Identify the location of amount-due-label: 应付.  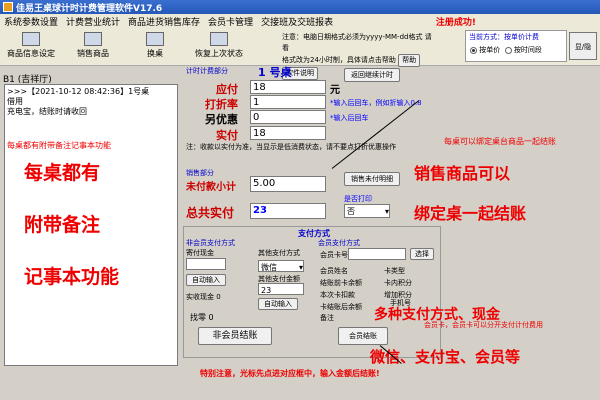
(227, 89).